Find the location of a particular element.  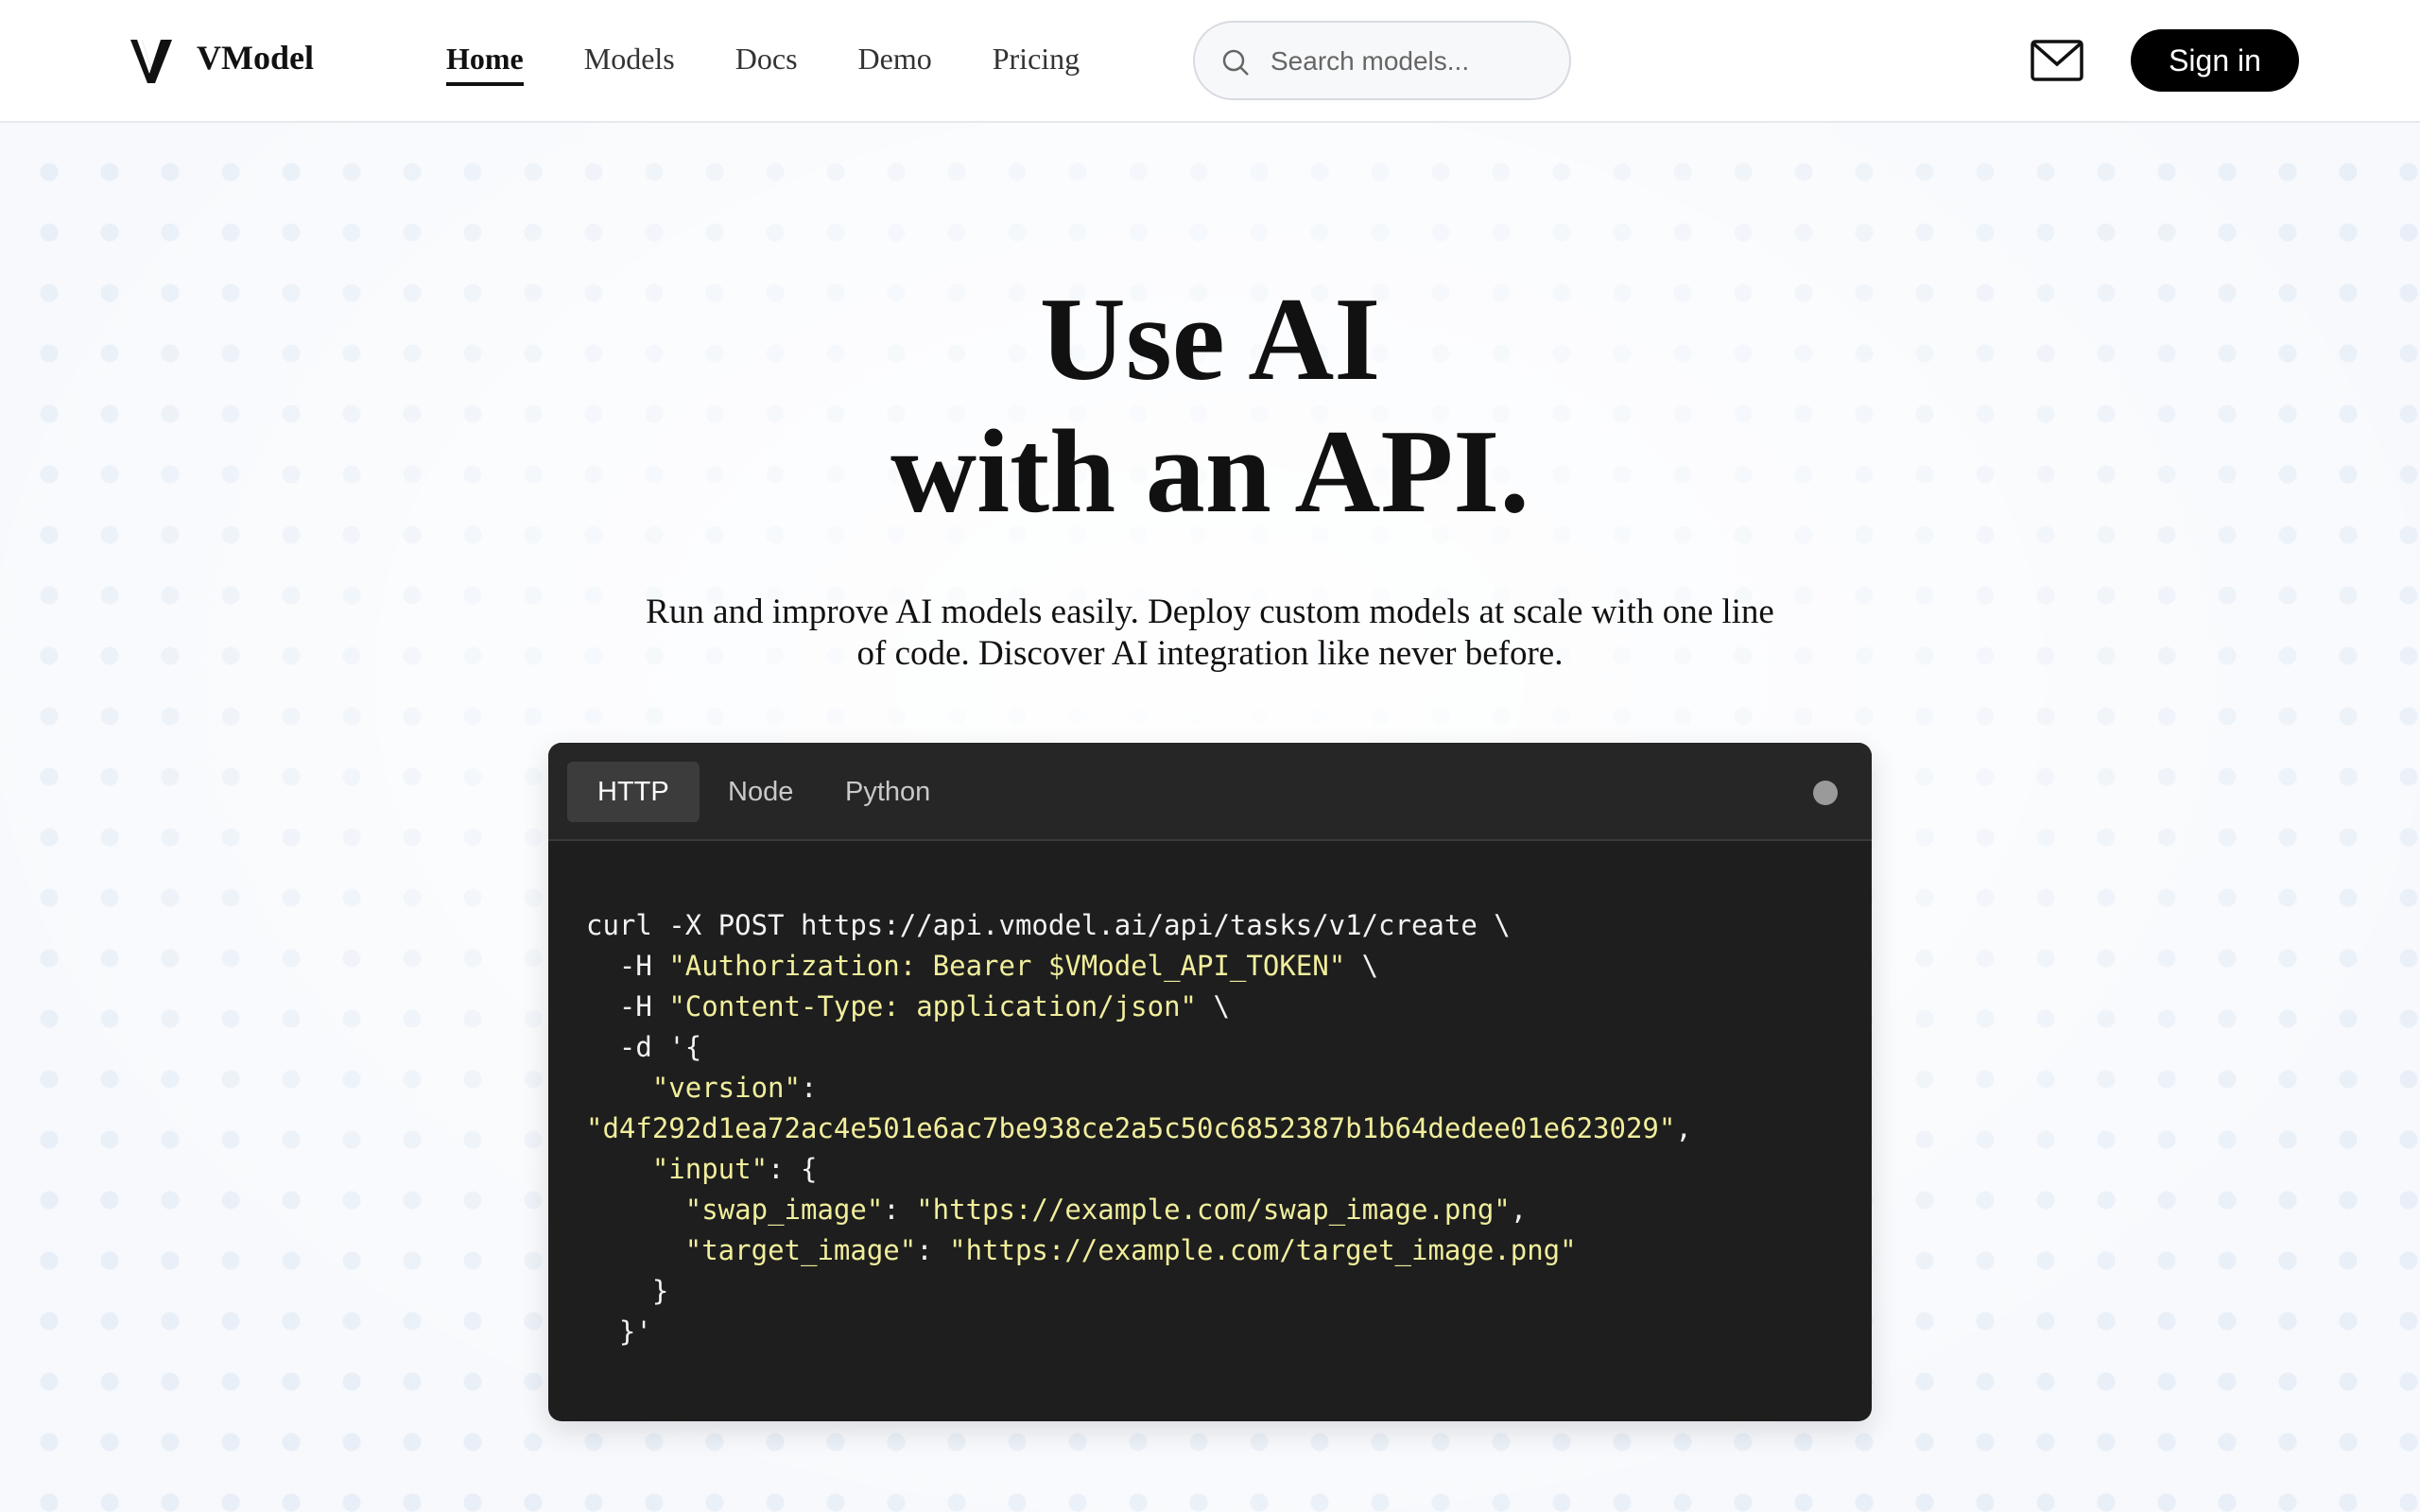

code-tabs: HTTP Node Python is located at coordinates (1210, 792).